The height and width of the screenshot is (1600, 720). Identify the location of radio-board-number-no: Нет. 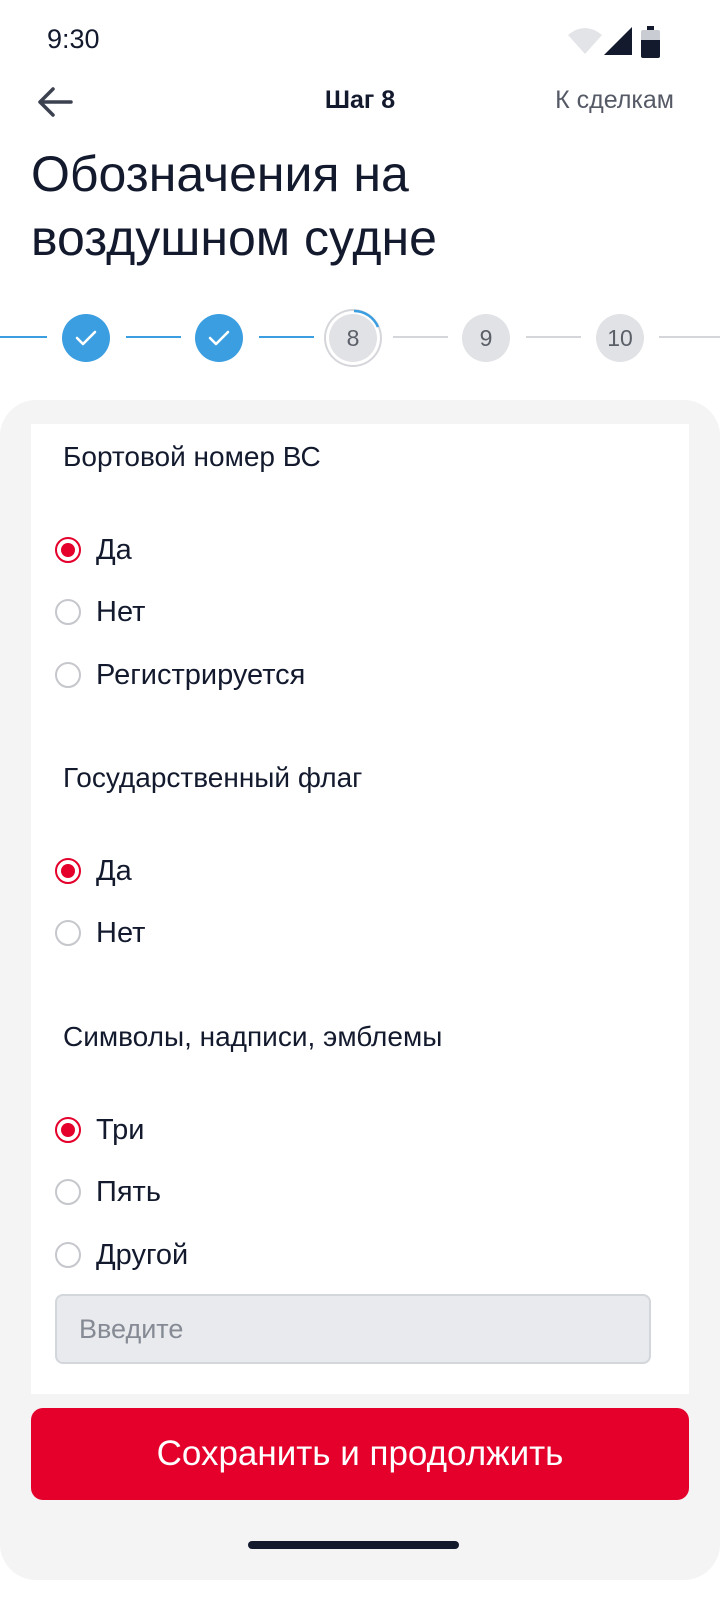
(100, 612).